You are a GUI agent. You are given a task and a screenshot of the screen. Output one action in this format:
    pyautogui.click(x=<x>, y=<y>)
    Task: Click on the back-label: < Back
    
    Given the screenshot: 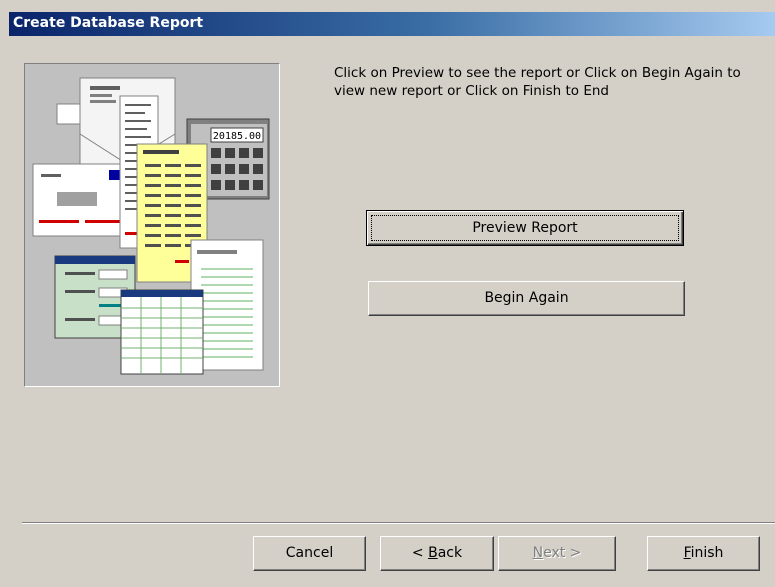 What is the action you would take?
    pyautogui.click(x=437, y=553)
    